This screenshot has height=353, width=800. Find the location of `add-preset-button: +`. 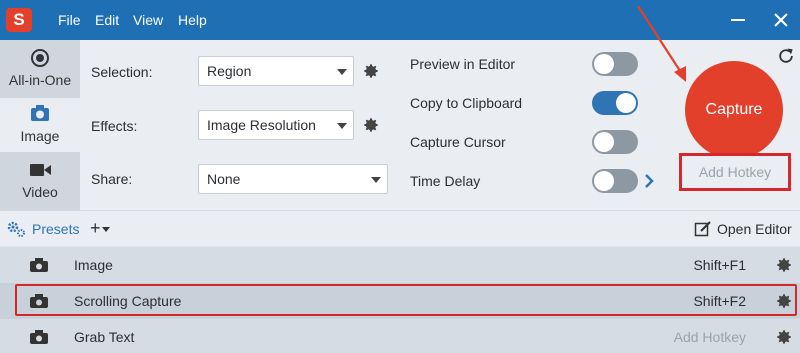

add-preset-button: + is located at coordinates (95, 228).